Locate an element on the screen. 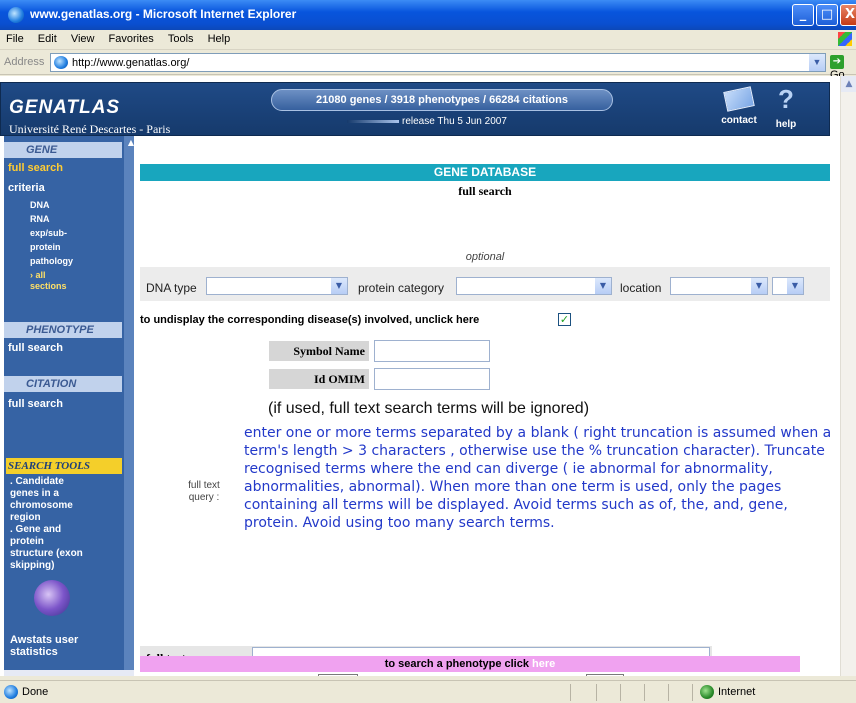  reset-button: reset is located at coordinates (605, 675).